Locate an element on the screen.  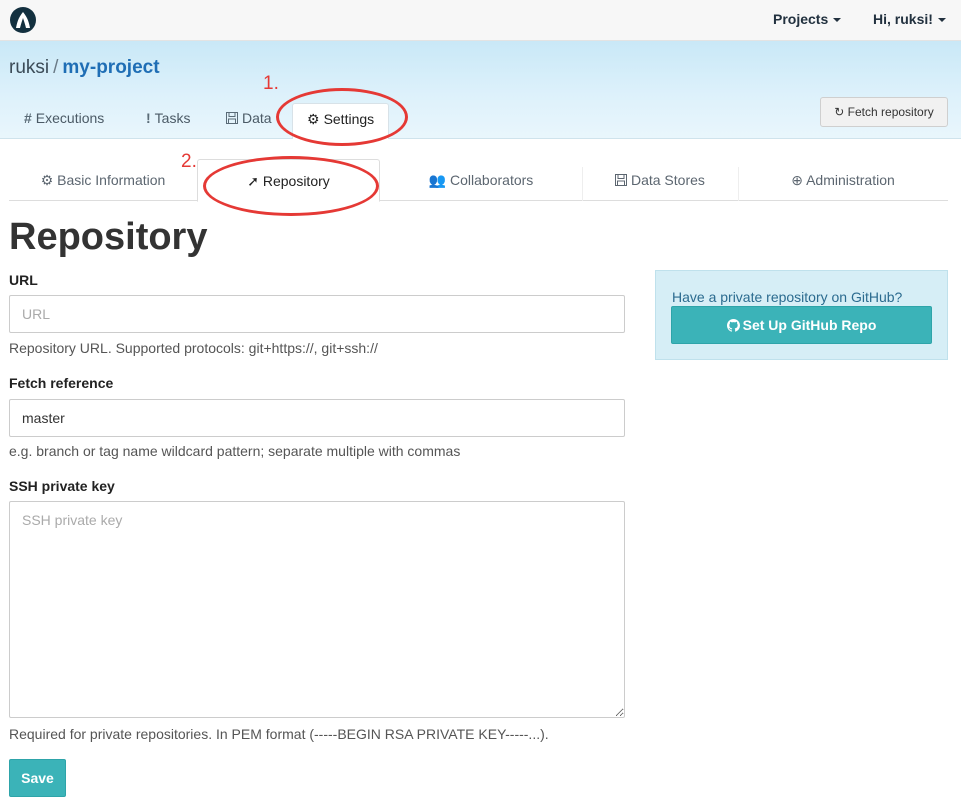
user-menu: Hi, ruksi! is located at coordinates (909, 19).